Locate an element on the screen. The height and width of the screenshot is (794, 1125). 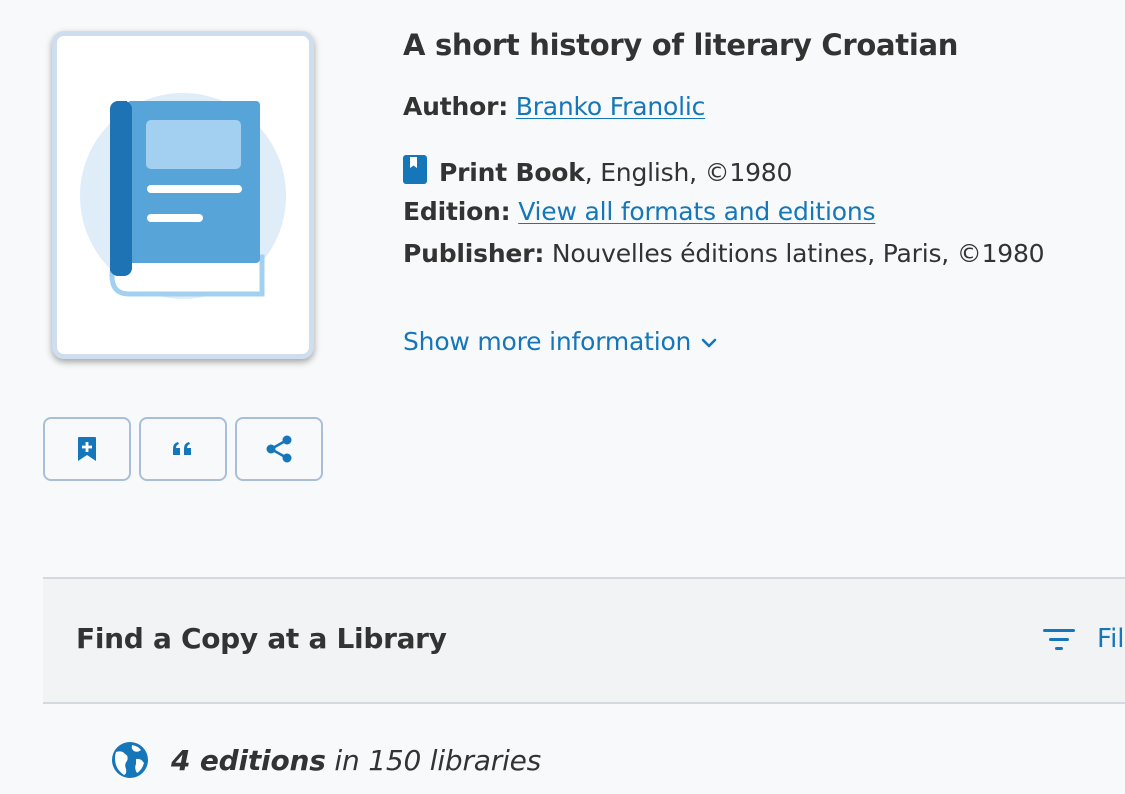
bookmark-plus-icon is located at coordinates (87, 449).